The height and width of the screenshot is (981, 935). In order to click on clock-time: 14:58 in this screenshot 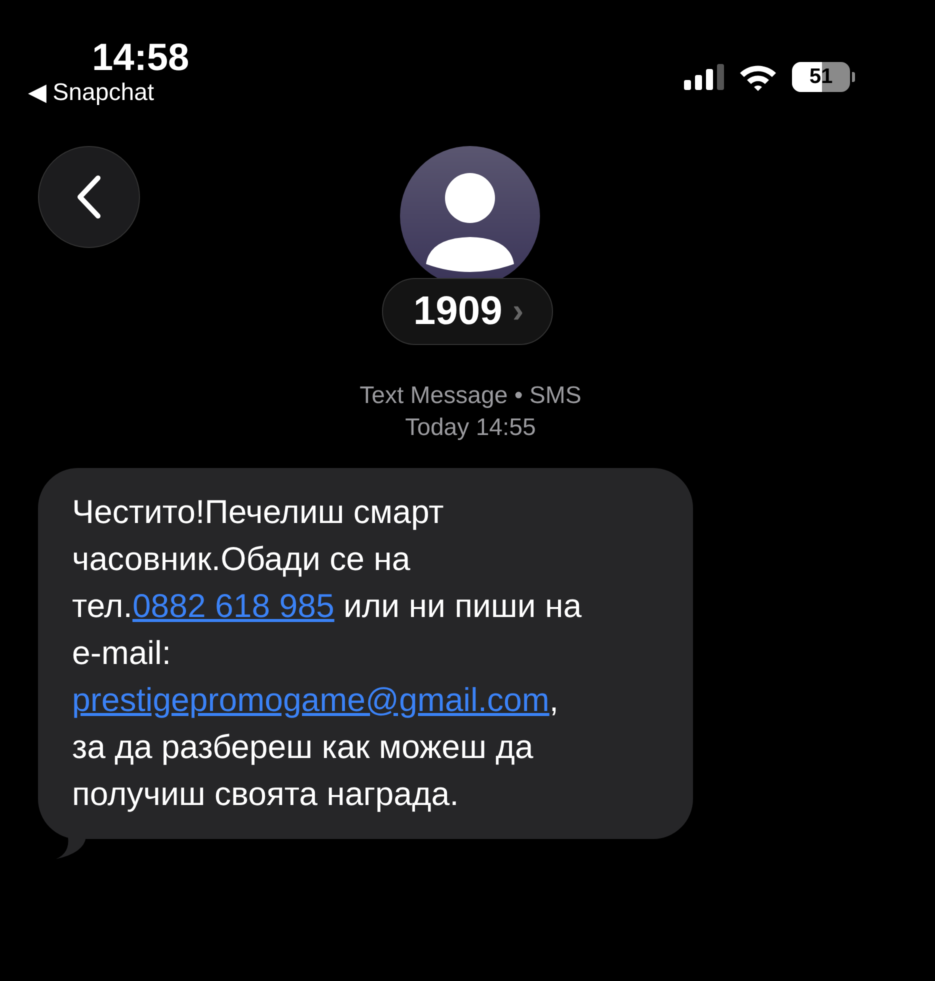, I will do `click(141, 58)`.